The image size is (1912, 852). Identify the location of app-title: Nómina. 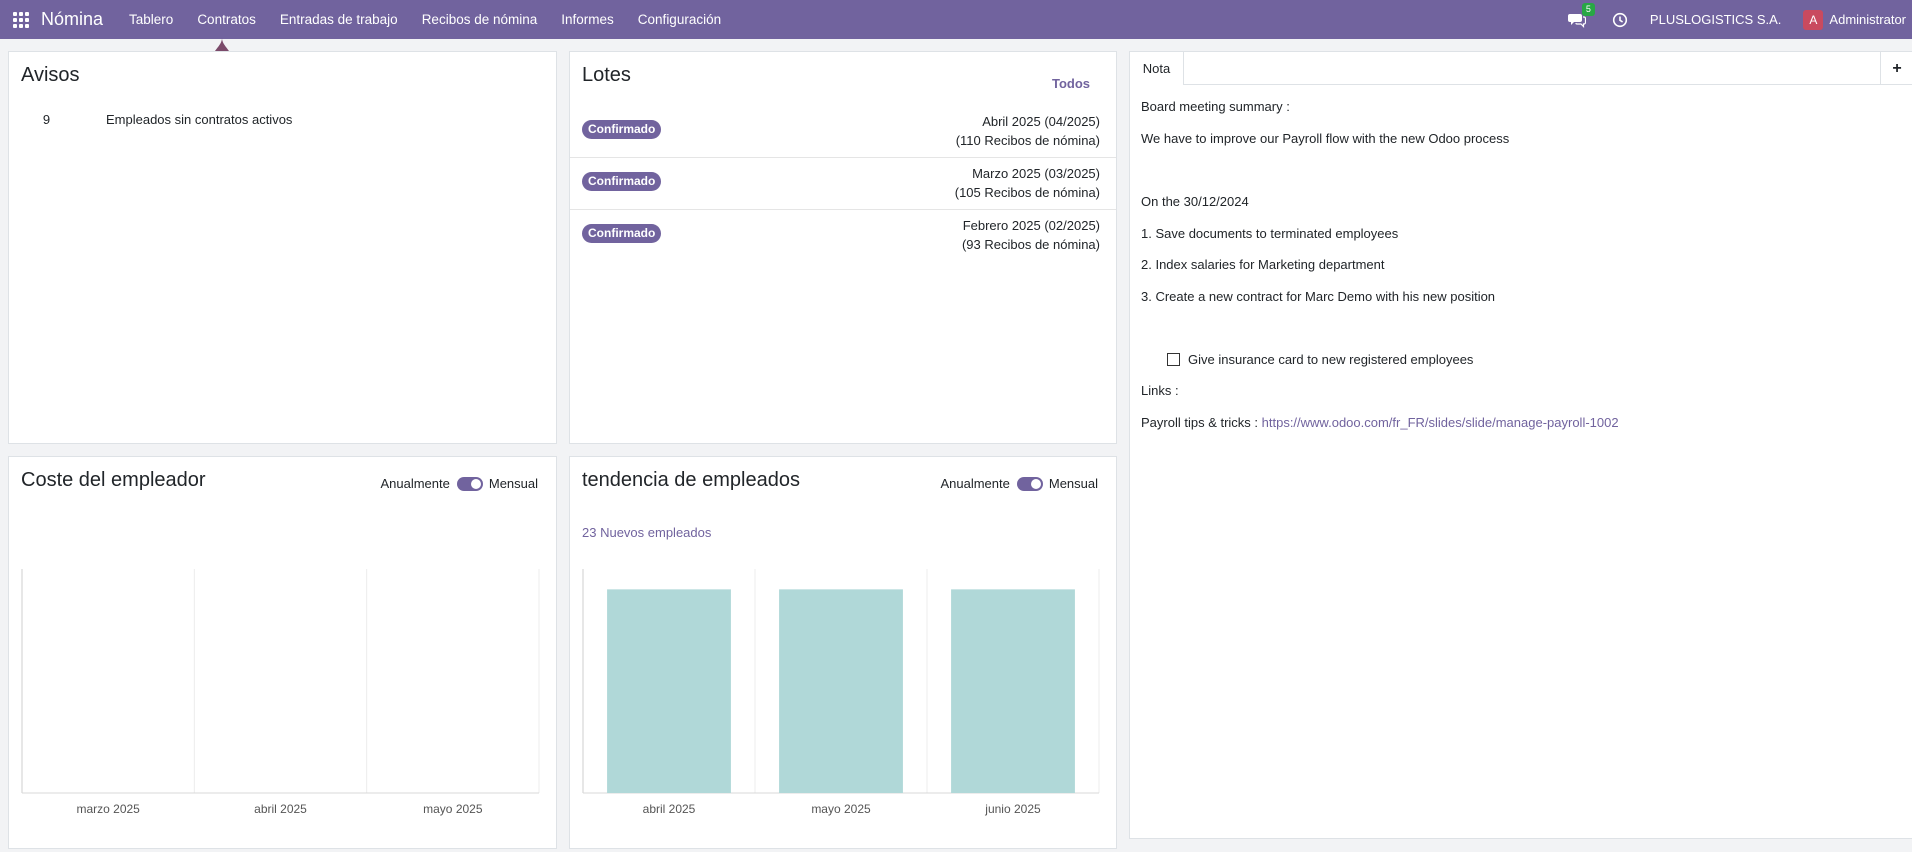
(72, 19).